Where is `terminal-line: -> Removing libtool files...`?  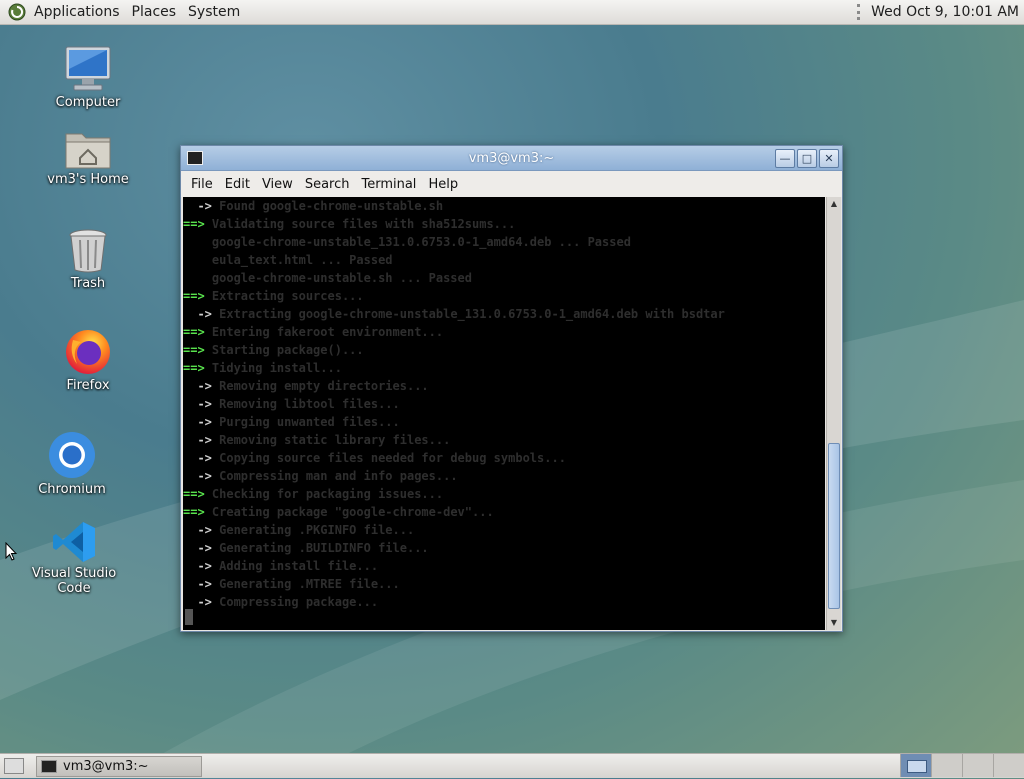
terminal-line: -> Removing libtool files... is located at coordinates (504, 404).